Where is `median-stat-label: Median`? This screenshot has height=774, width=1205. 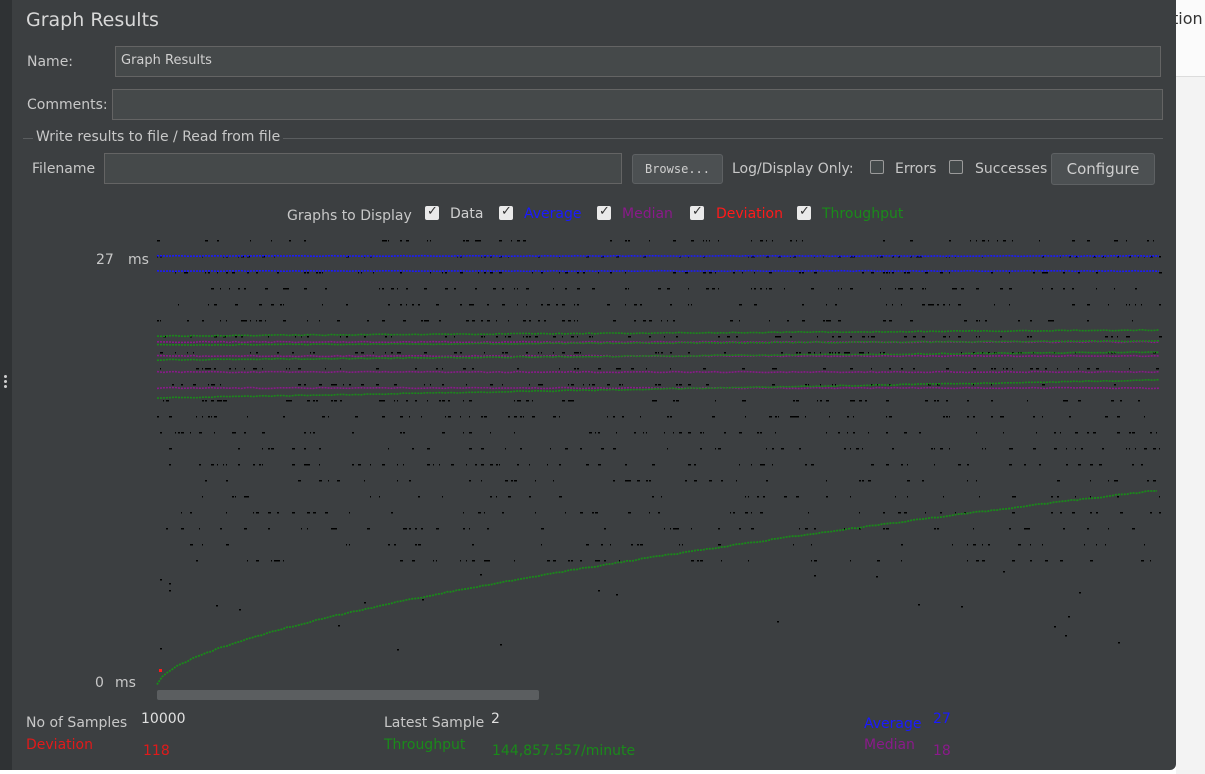 median-stat-label: Median is located at coordinates (889, 745).